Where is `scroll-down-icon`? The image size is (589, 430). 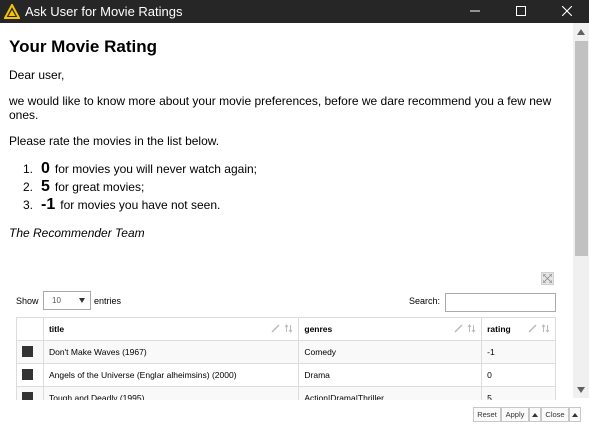
scroll-down-icon is located at coordinates (581, 389).